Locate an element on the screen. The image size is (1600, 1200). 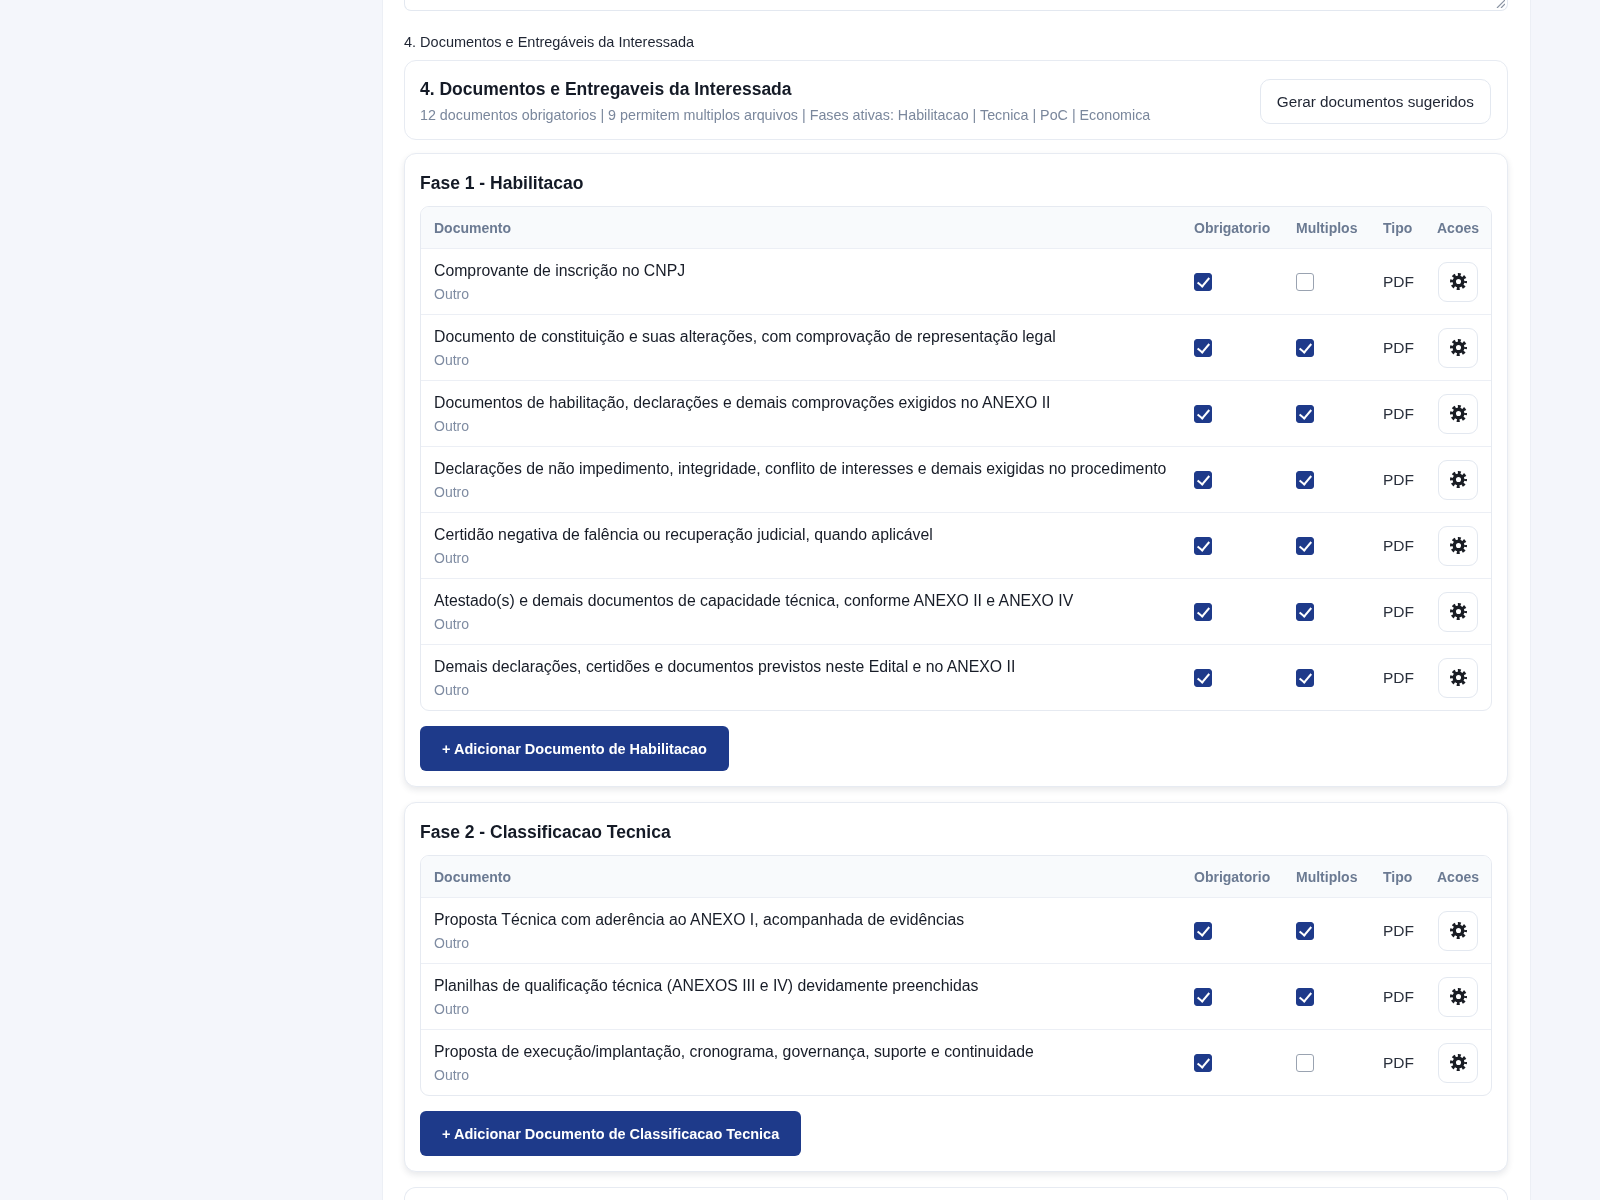
document-name: Certidão negativa de falência ou recuperação judicial, quando aplicável is located at coordinates (684, 534).